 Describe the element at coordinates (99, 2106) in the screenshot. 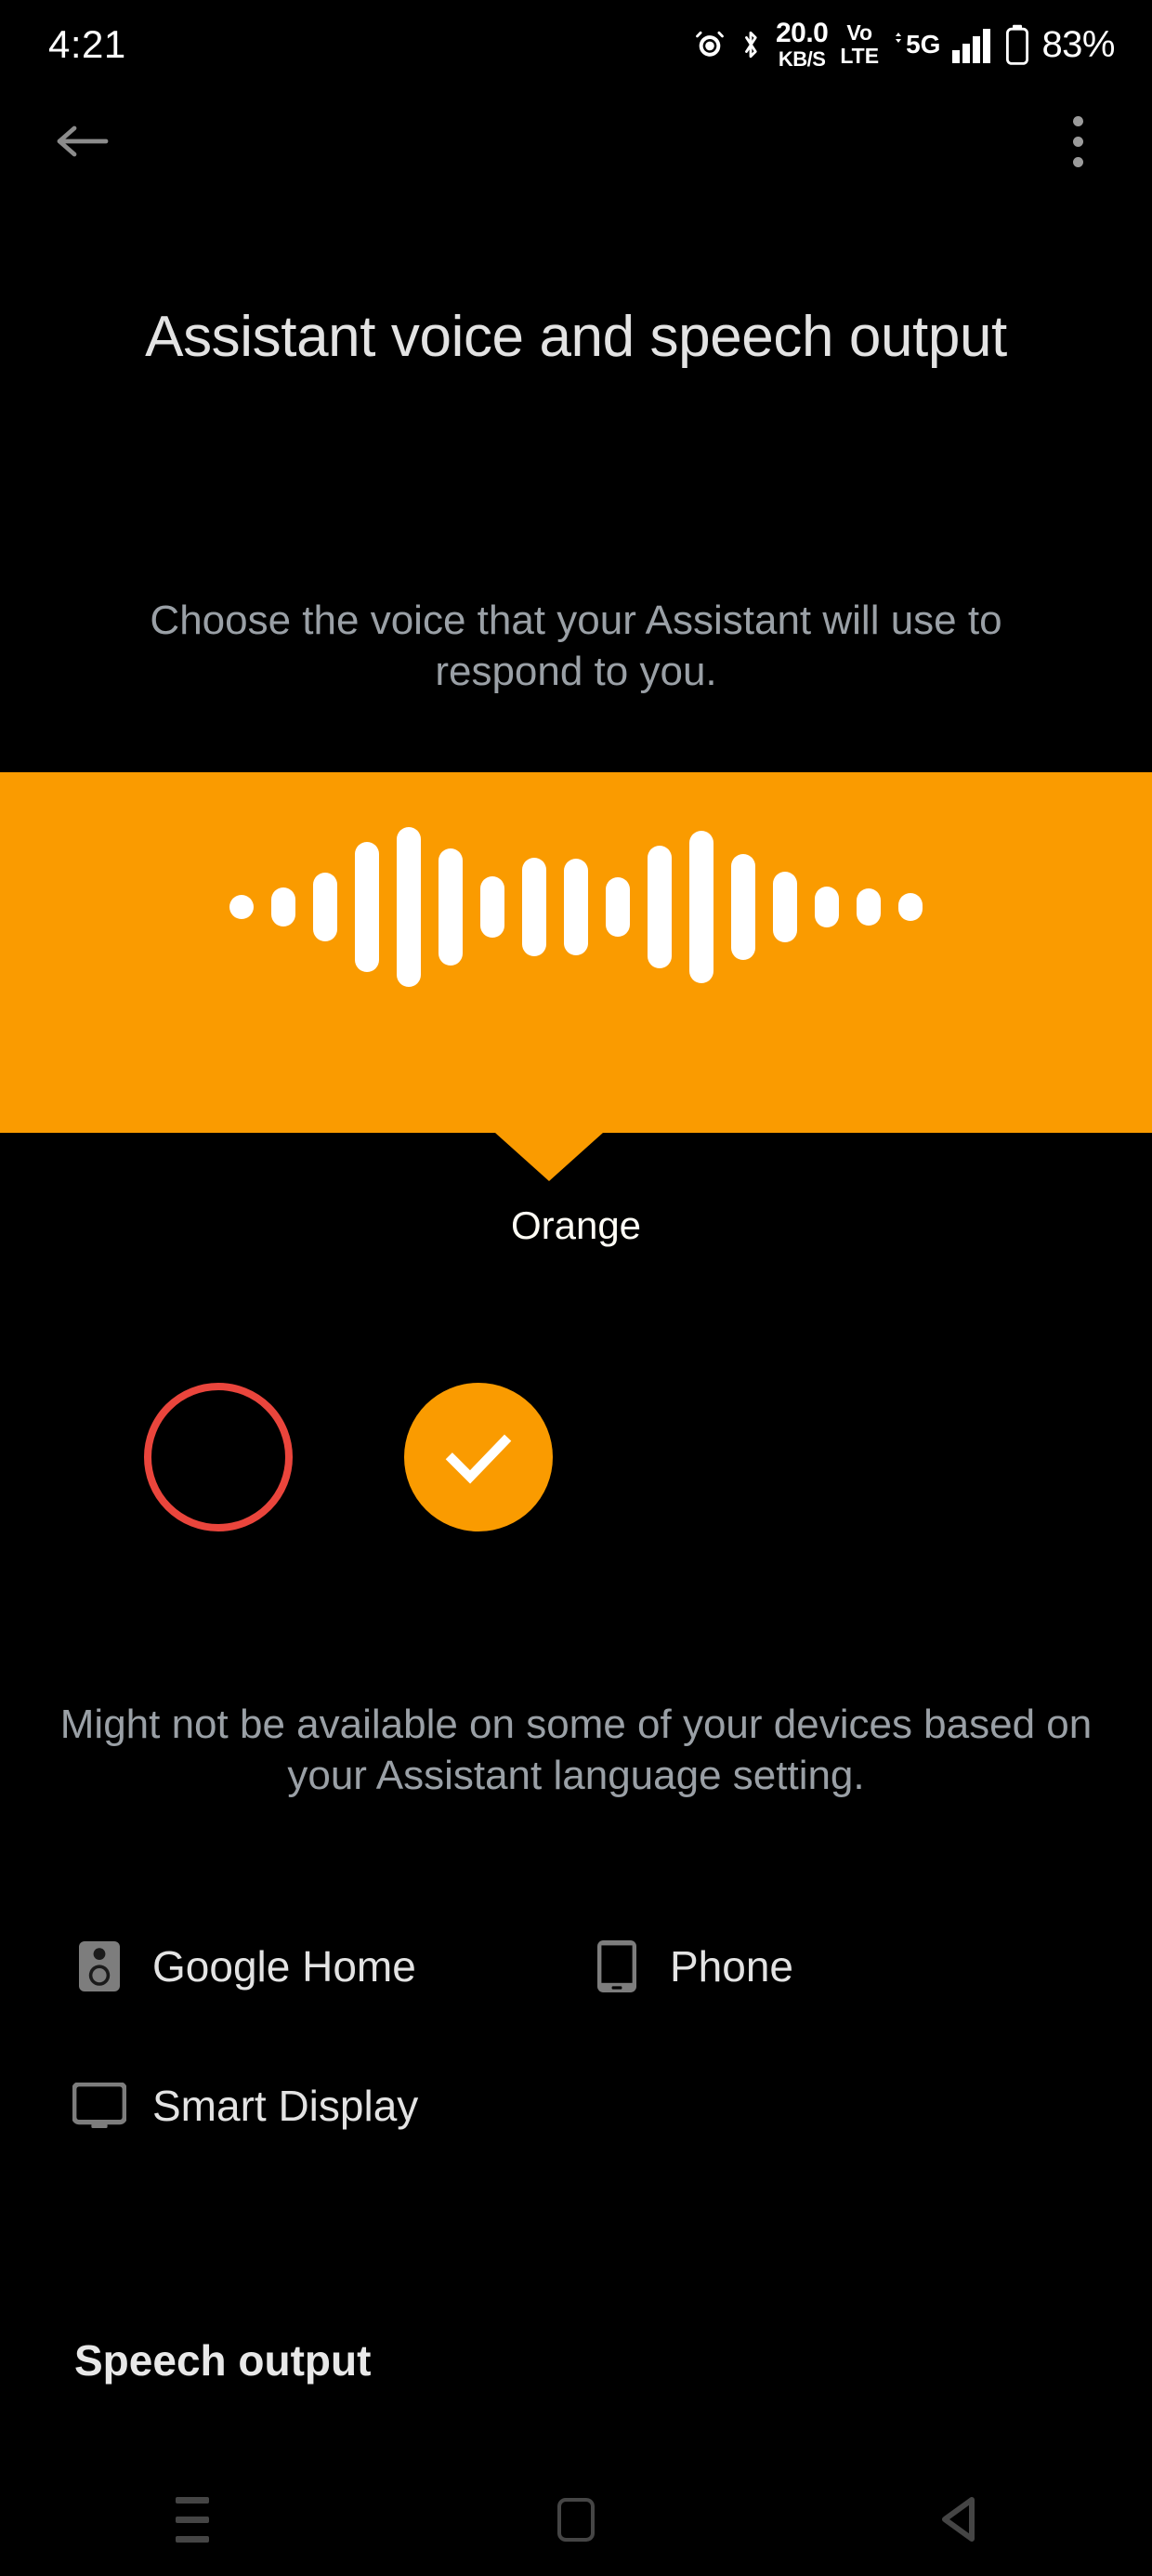

I see `monitor-icon` at that location.